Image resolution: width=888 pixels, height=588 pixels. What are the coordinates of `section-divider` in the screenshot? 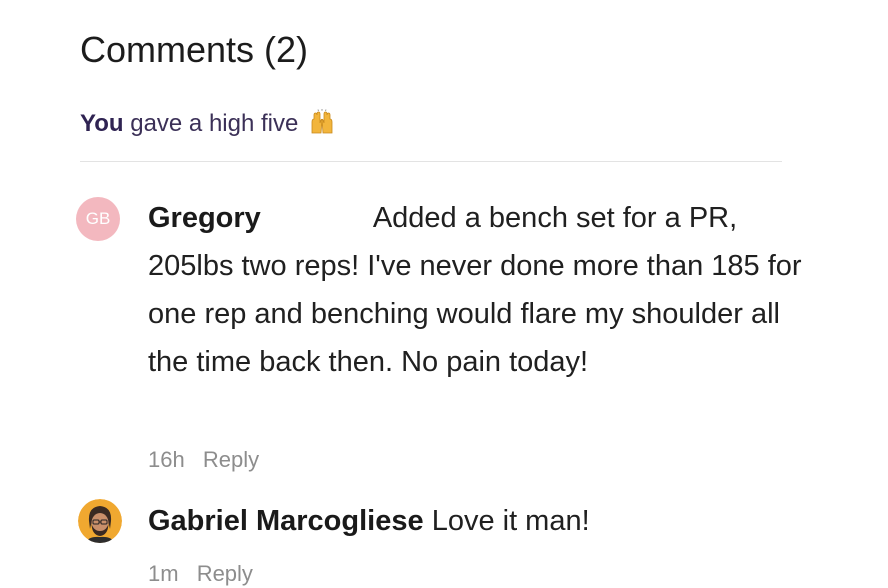 It's located at (431, 161).